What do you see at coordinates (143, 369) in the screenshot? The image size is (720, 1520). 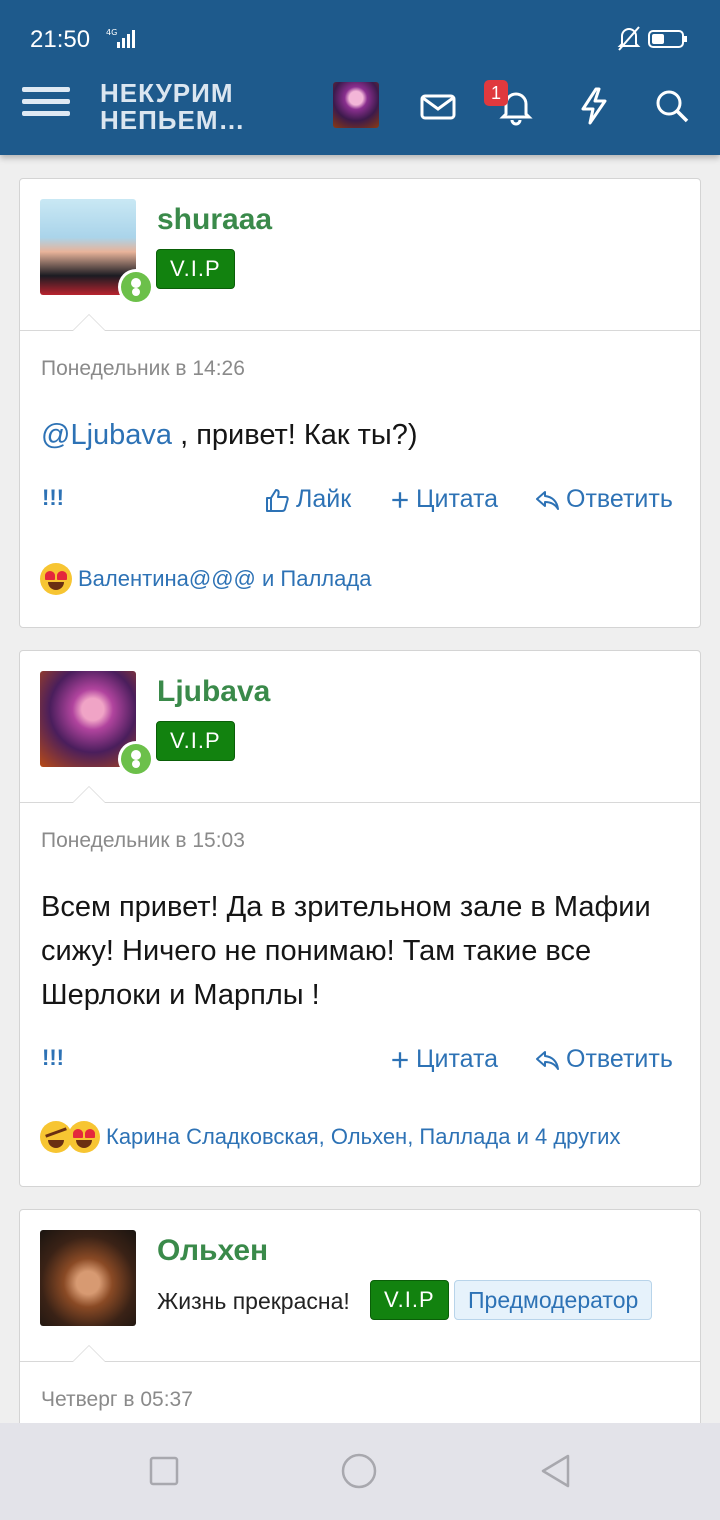 I see `post-date: Понедельник в 14:26` at bounding box center [143, 369].